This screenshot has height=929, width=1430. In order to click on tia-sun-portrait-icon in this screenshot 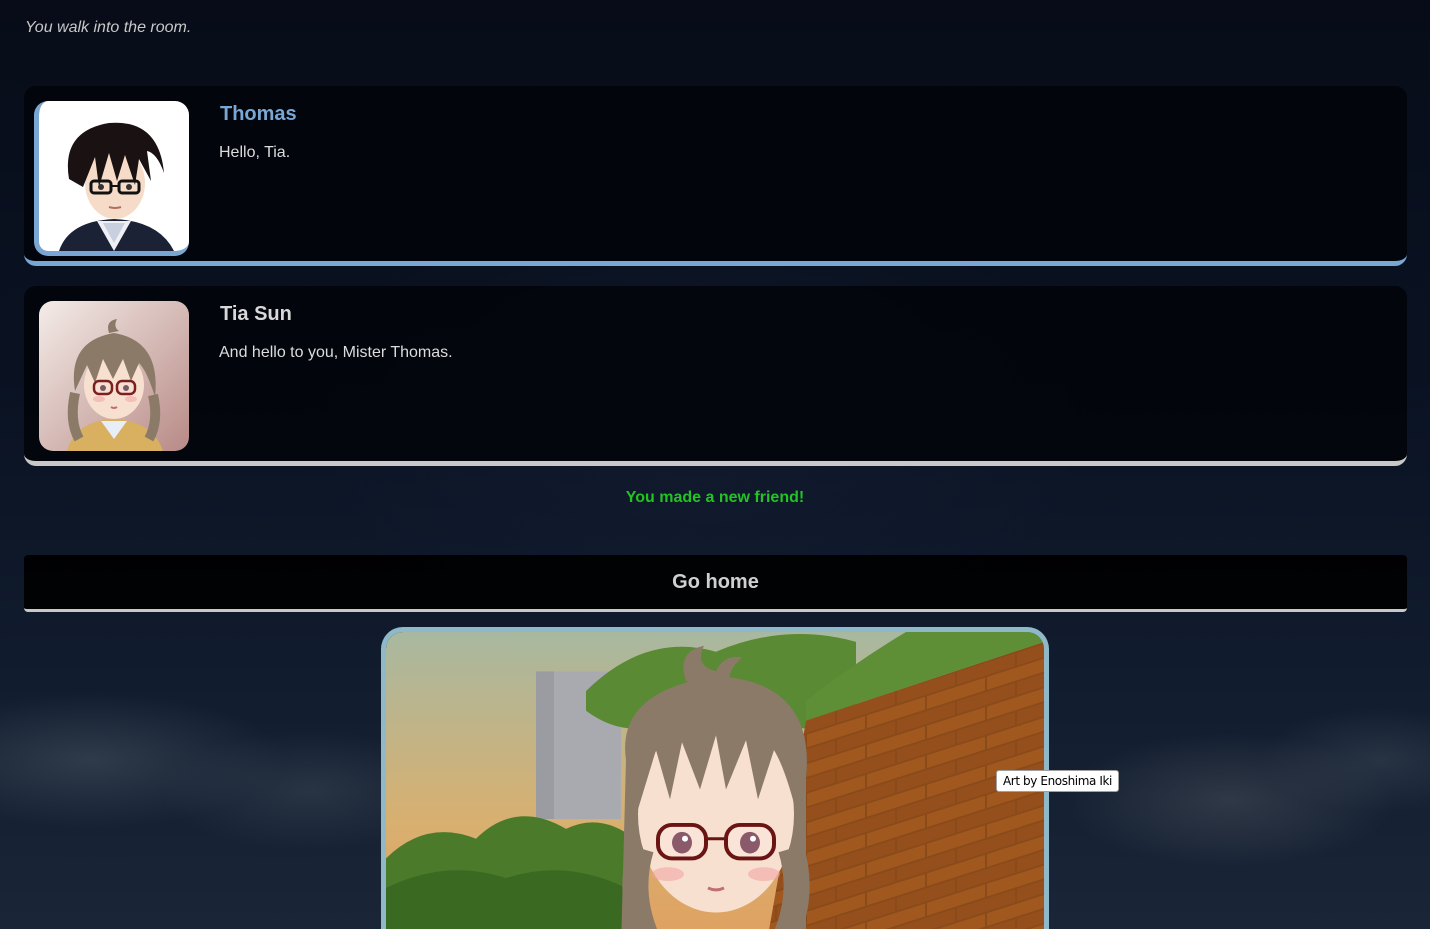, I will do `click(114, 376)`.